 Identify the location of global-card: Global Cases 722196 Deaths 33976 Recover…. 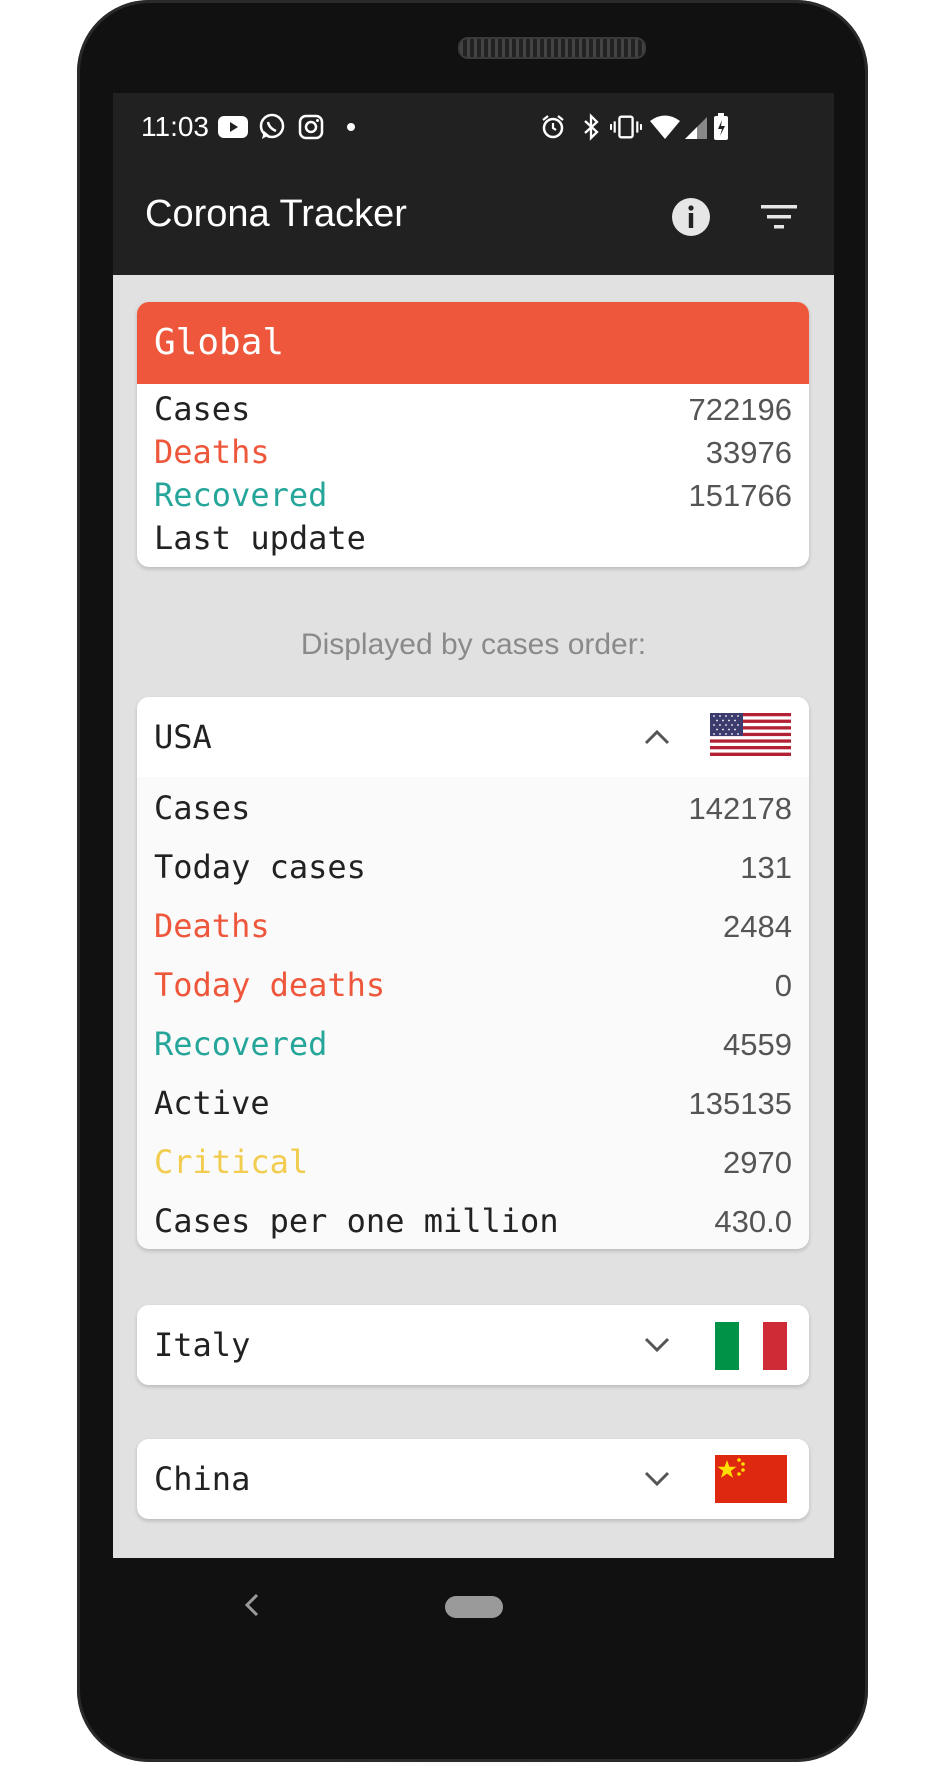
(473, 434).